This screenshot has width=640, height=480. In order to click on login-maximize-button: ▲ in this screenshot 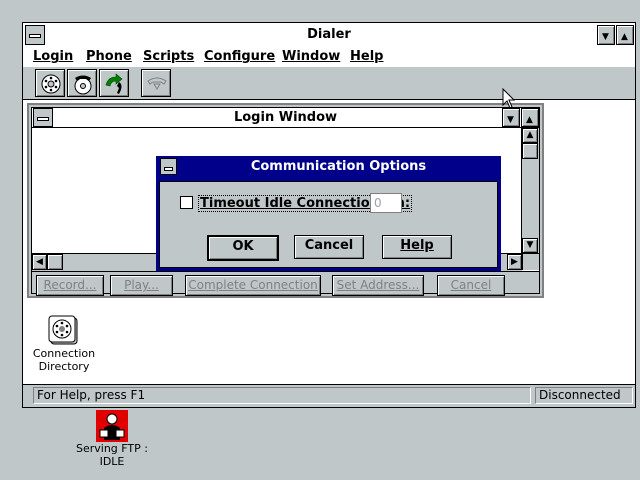, I will do `click(530, 117)`.